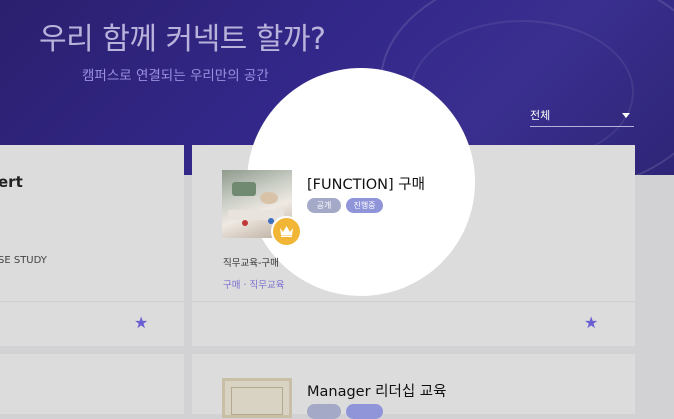 The width and height of the screenshot is (674, 419). Describe the element at coordinates (254, 284) in the screenshot. I see `card-tags: 구매 · 직무교육` at that location.